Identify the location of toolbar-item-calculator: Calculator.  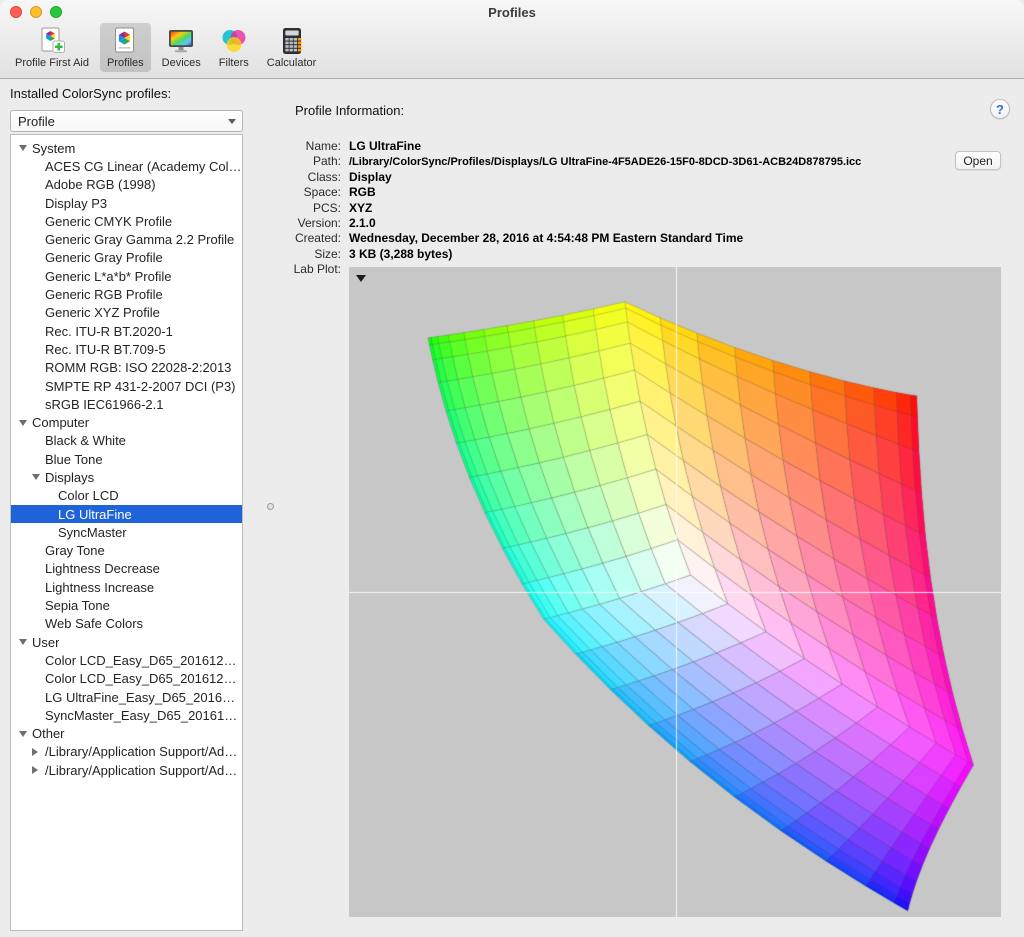
(292, 47).